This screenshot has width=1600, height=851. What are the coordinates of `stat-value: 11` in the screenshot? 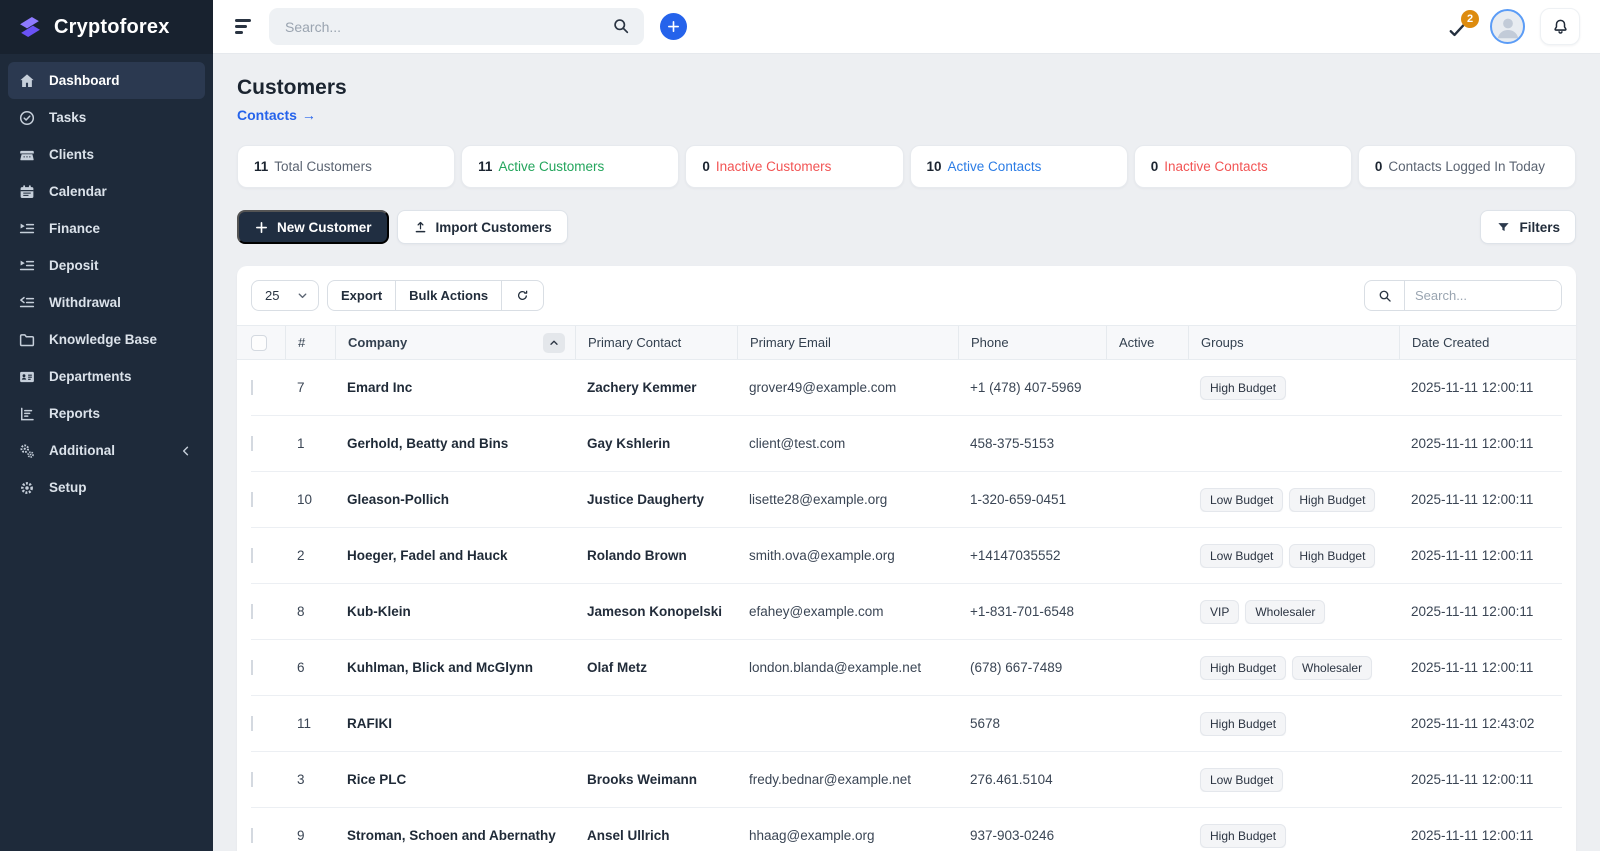 It's located at (261, 166).